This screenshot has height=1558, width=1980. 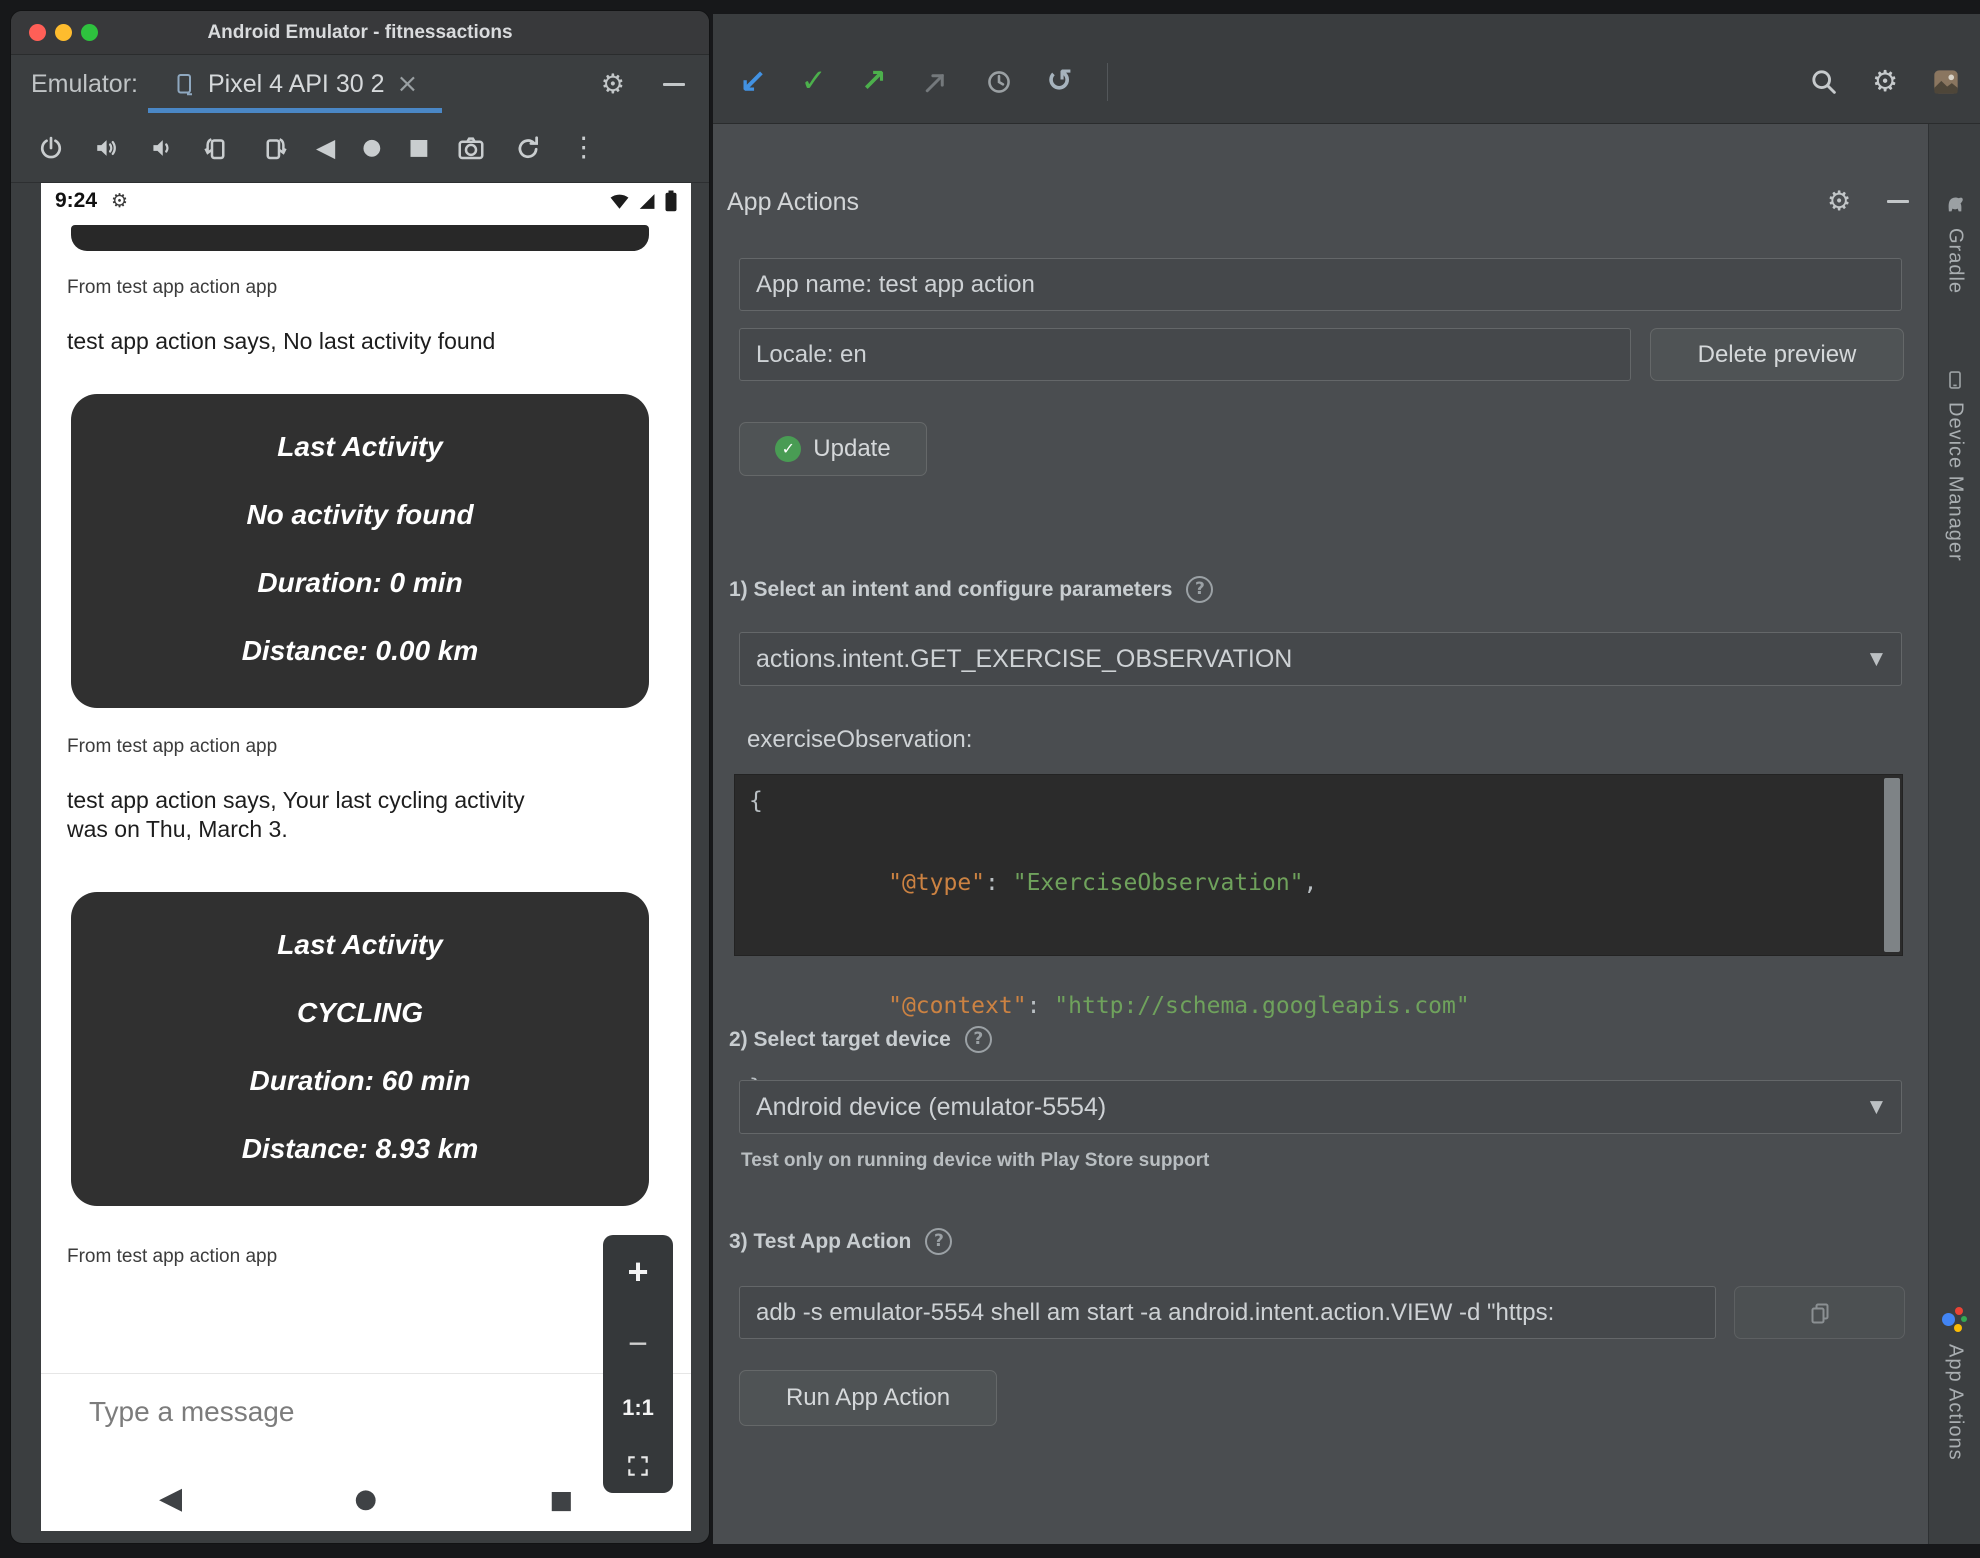 What do you see at coordinates (638, 1344) in the screenshot?
I see `zoom-out-button: −` at bounding box center [638, 1344].